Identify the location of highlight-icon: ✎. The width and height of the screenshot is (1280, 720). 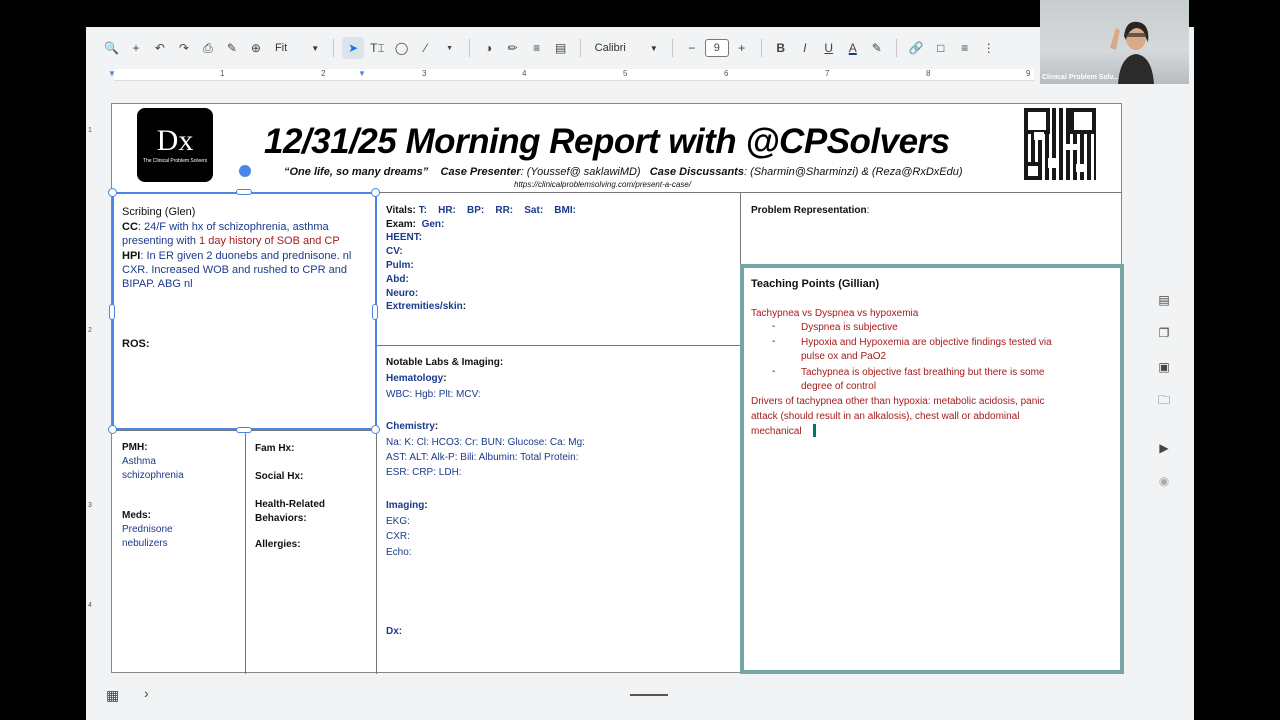
(877, 48).